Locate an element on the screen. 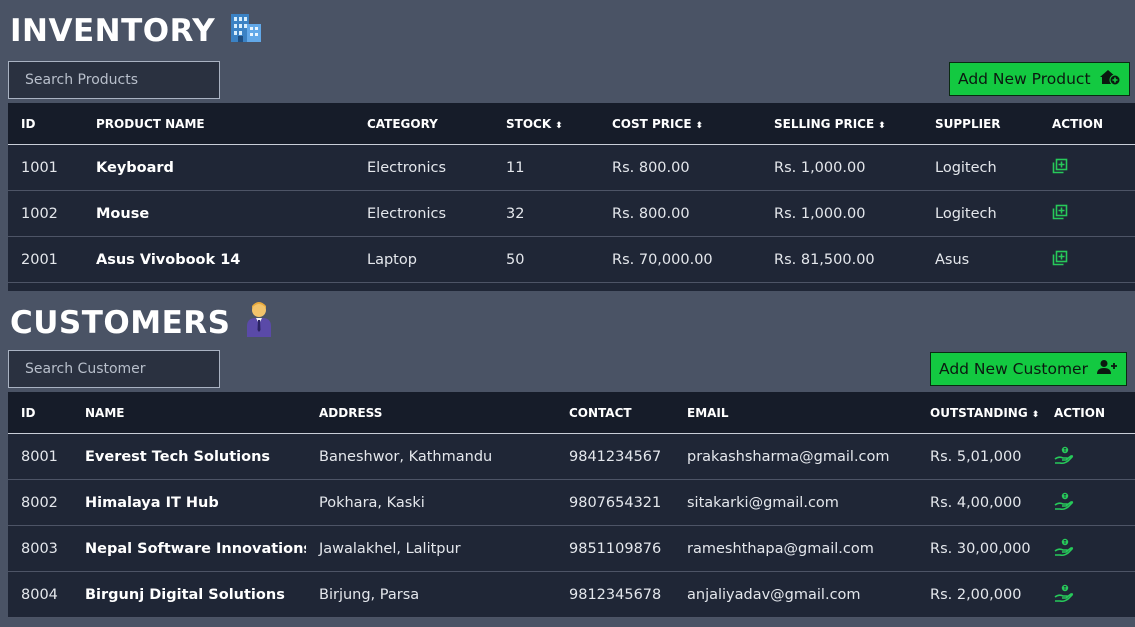 This screenshot has height=627, width=1135. inventory-title-text: INVENTORY is located at coordinates (113, 31).